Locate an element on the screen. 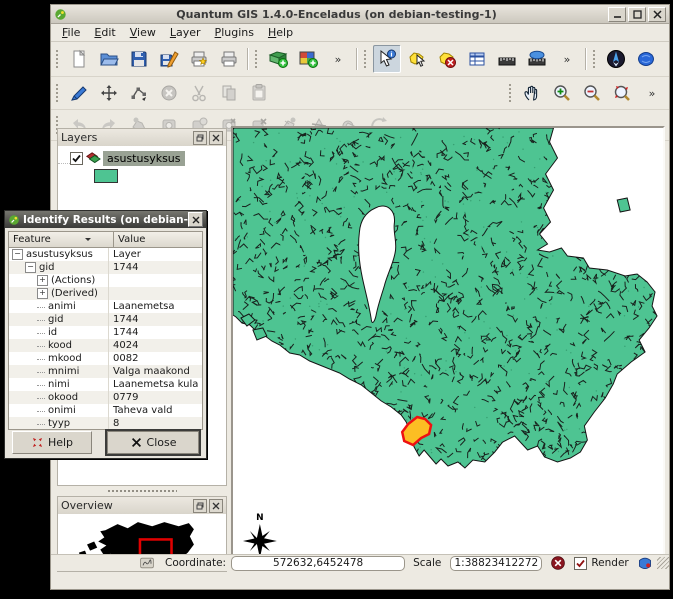  help-button: Help is located at coordinates (52, 442).